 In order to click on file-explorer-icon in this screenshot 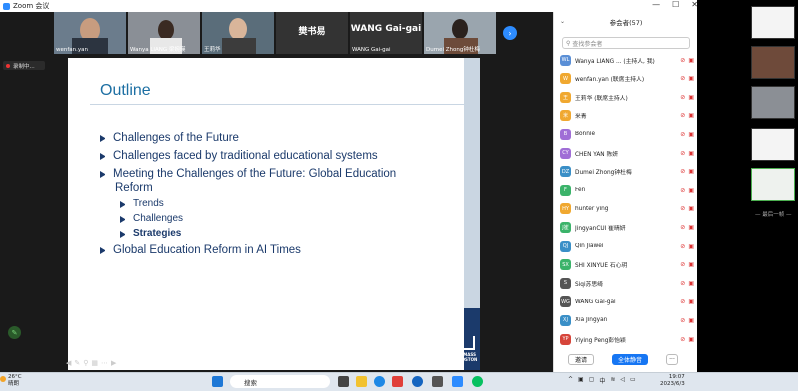, I will do `click(361, 381)`.